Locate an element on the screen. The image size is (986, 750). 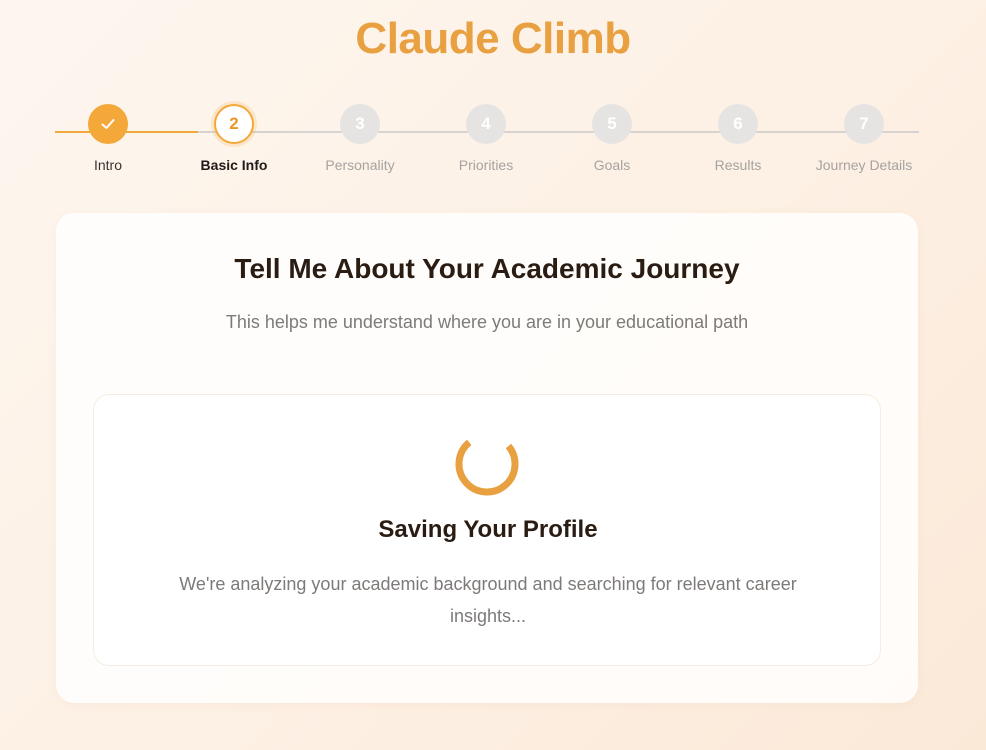
step-circle-intro is located at coordinates (108, 124).